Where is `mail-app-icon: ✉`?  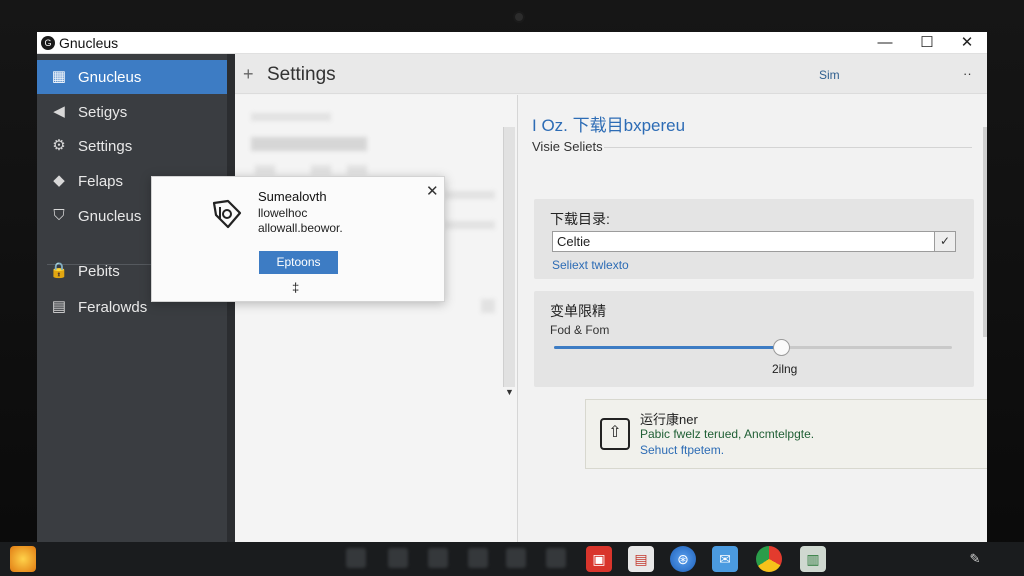 mail-app-icon: ✉ is located at coordinates (725, 559).